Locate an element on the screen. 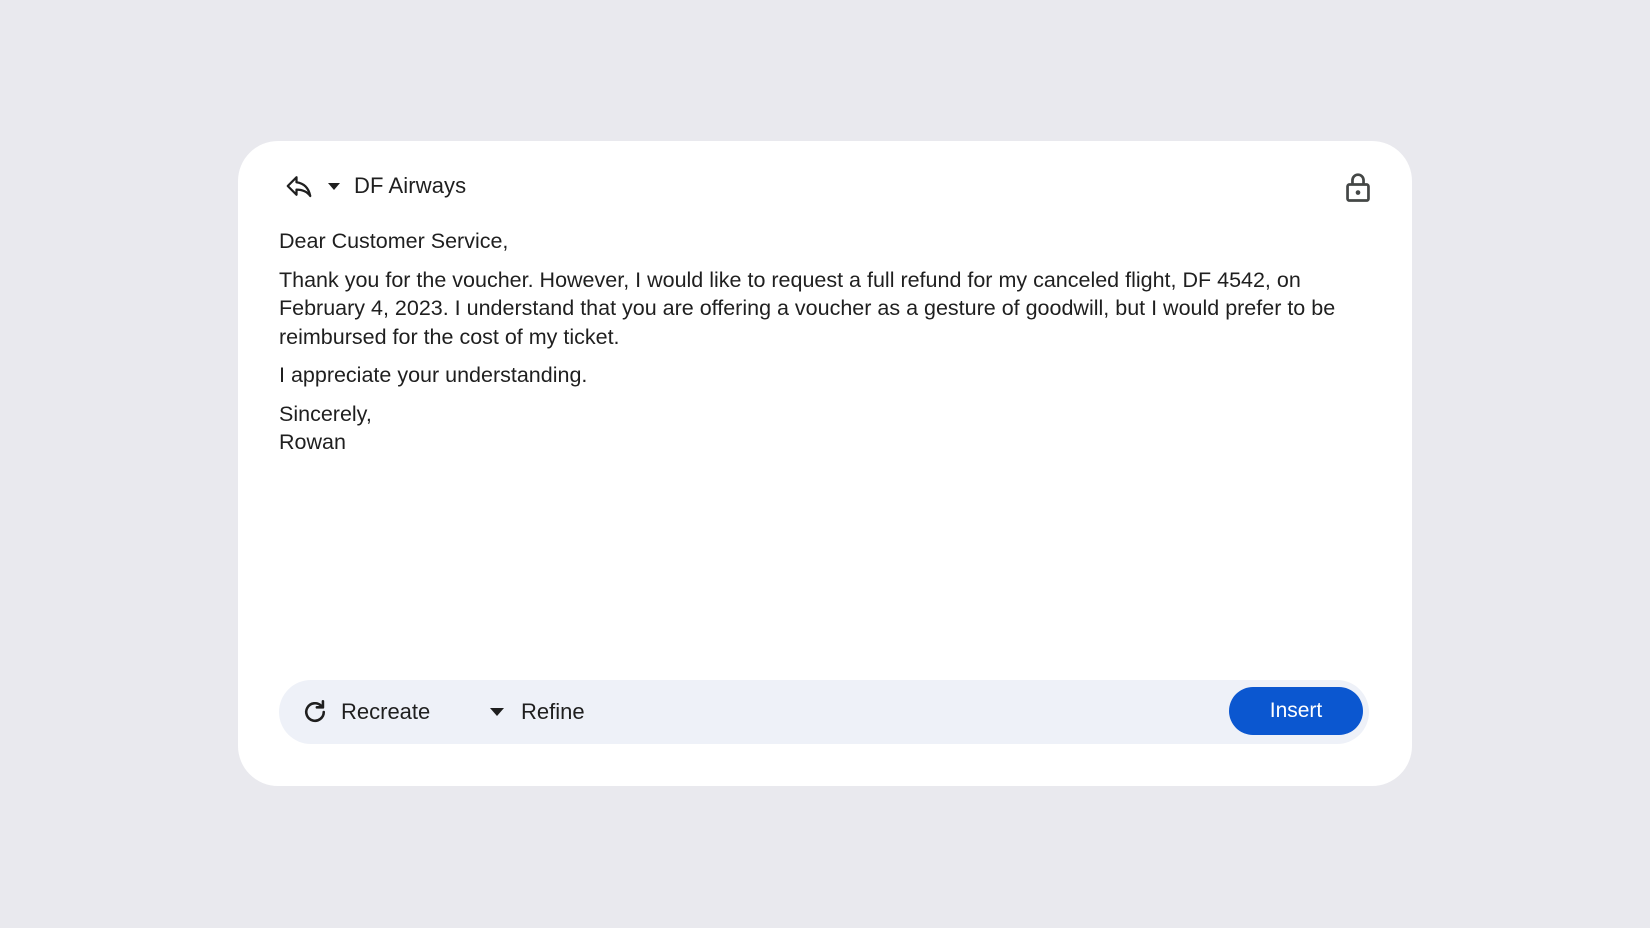  signature: Rowan is located at coordinates (312, 442).